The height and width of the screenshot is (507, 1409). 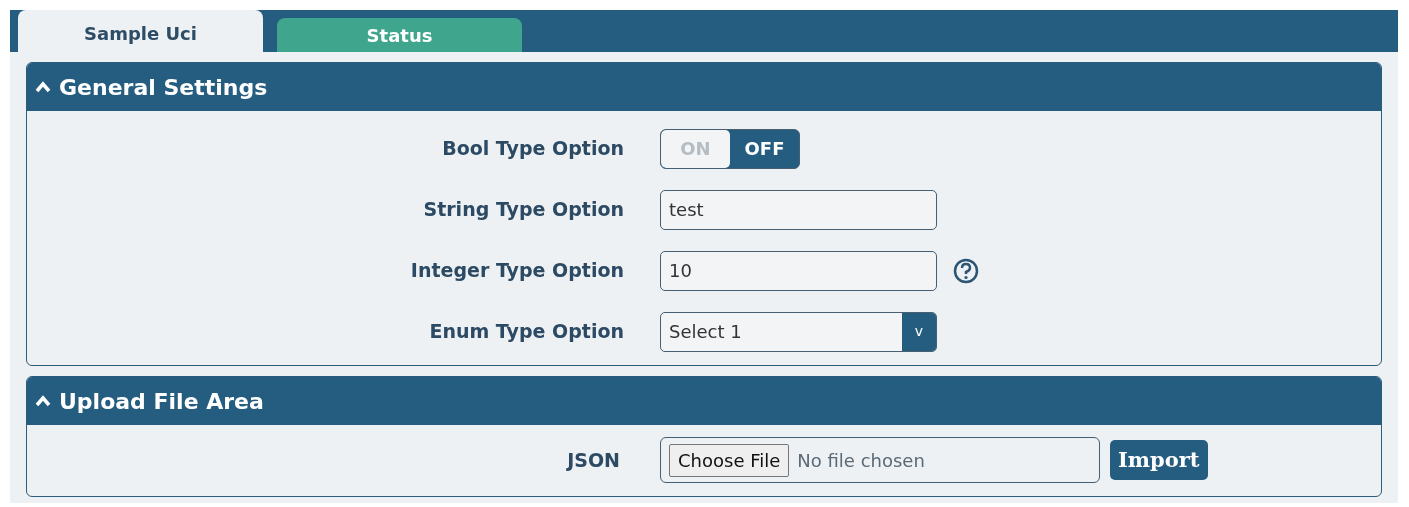 I want to click on caret-icon: v, so click(x=919, y=331).